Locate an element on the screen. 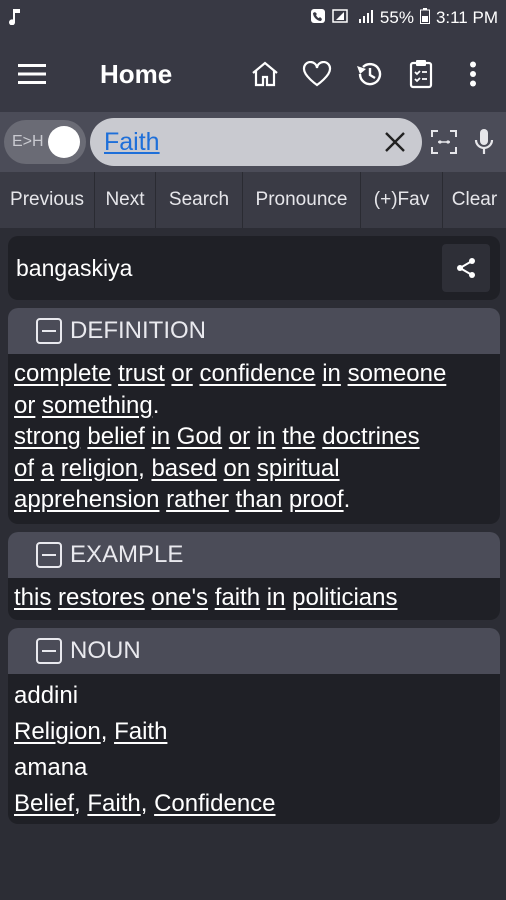  translation-word: bangaskiya is located at coordinates (74, 267).